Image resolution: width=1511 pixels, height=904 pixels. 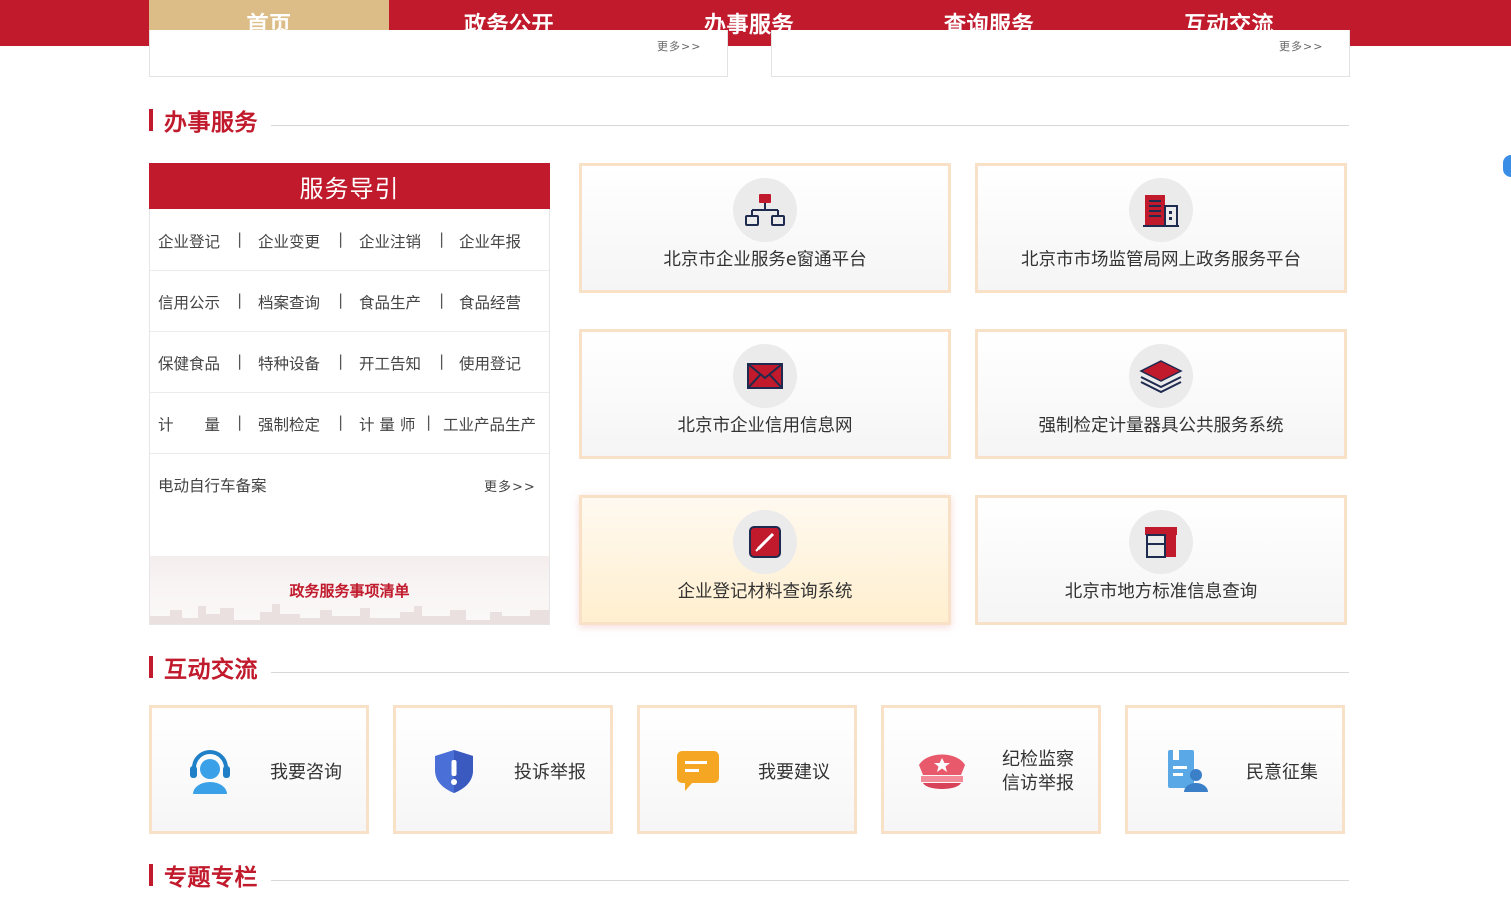 What do you see at coordinates (503, 769) in the screenshot?
I see `card-complaint: 投诉举报` at bounding box center [503, 769].